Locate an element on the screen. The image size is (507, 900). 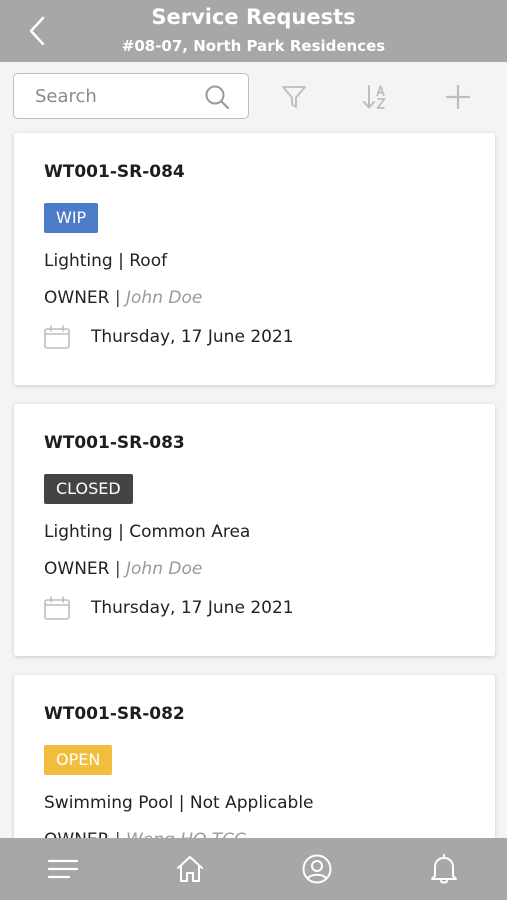
status-badge: WIP is located at coordinates (71, 218).